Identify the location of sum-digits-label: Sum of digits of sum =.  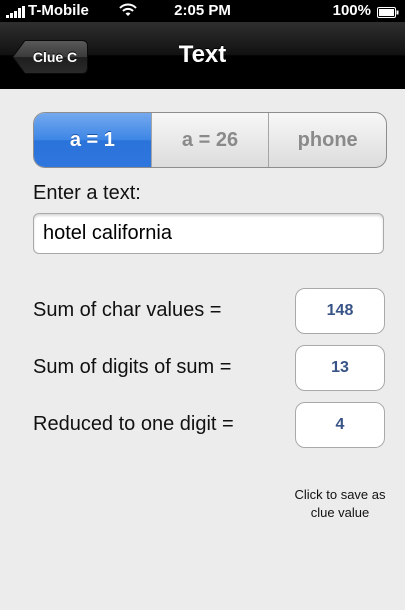
(132, 367).